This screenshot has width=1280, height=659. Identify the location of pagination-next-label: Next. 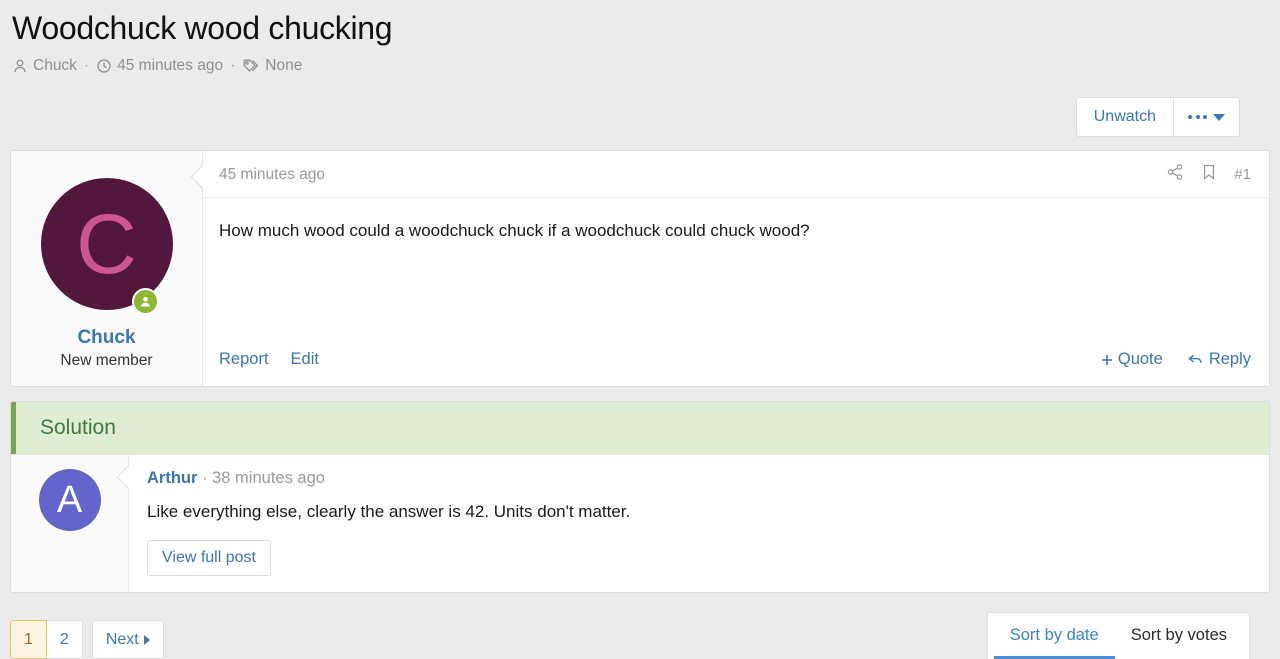
(122, 639).